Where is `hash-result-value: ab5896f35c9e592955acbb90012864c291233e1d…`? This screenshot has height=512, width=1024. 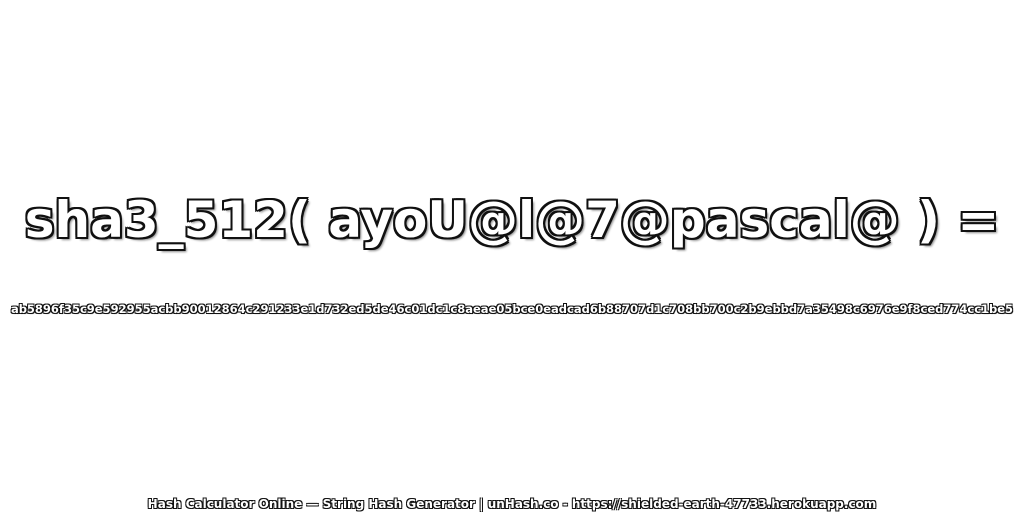 hash-result-value: ab5896f35c9e592955acbb90012864c291233e1d… is located at coordinates (512, 309).